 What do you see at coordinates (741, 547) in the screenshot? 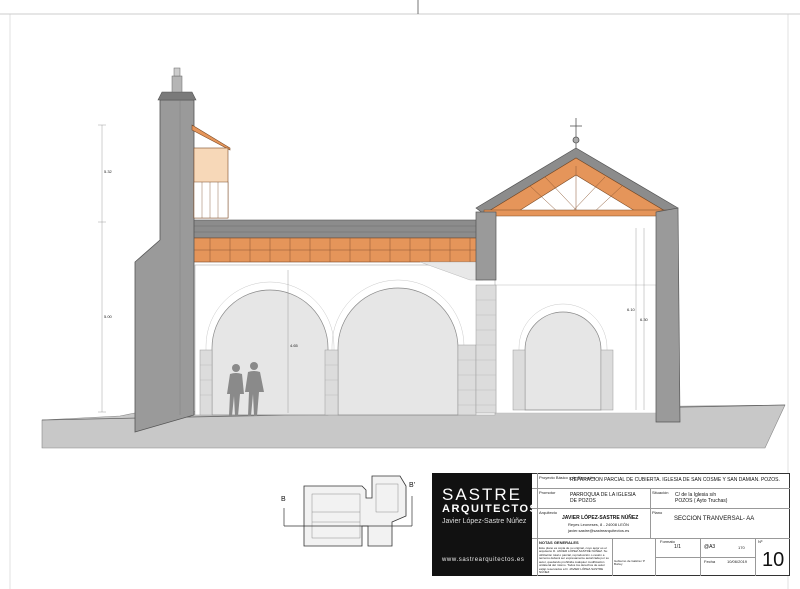
I see `reference-value: 170` at bounding box center [741, 547].